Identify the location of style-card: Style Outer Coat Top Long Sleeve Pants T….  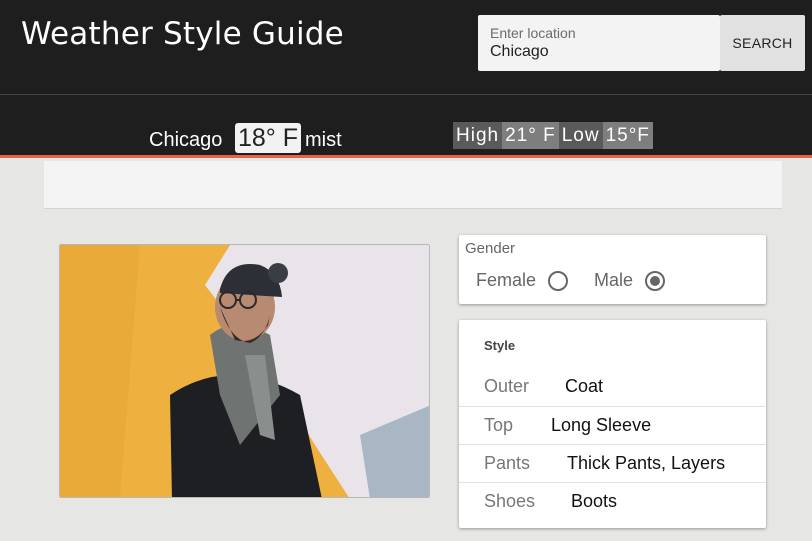
(612, 424).